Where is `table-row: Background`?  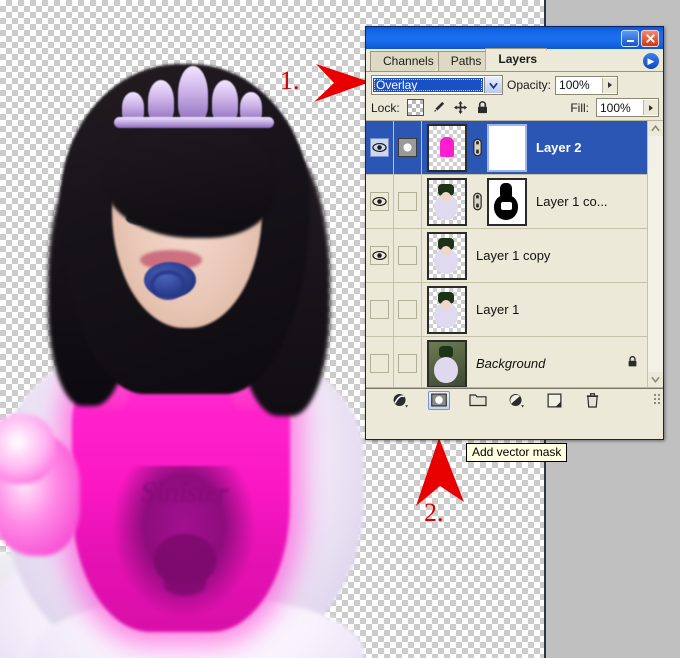
table-row: Background is located at coordinates (514, 362).